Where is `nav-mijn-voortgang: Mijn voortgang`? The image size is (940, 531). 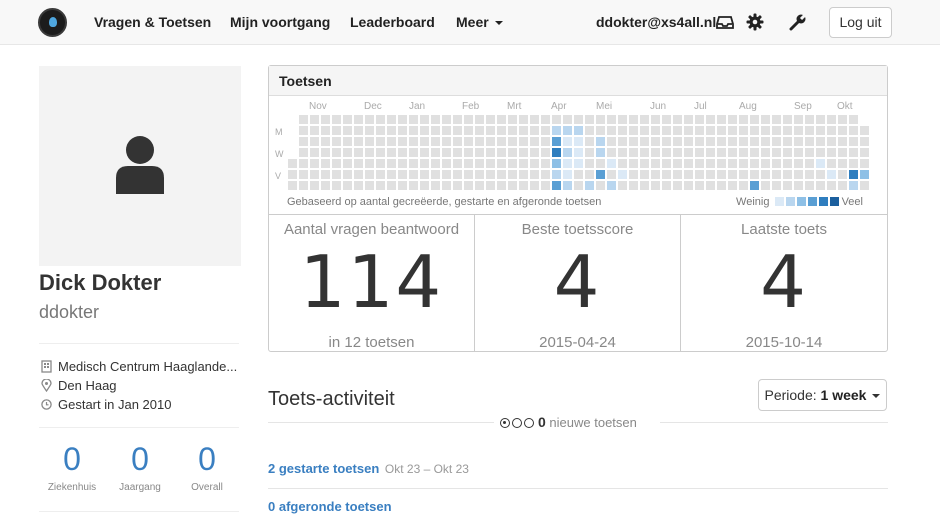 nav-mijn-voortgang: Mijn voortgang is located at coordinates (280, 22).